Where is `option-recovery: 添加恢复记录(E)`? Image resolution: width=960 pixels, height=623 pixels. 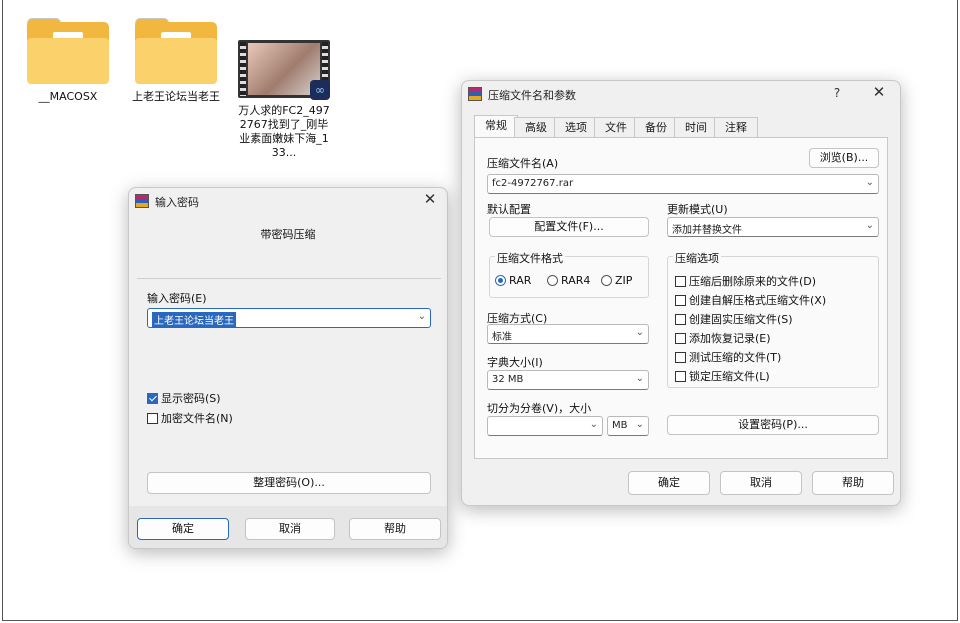
option-recovery: 添加恢复记录(E) is located at coordinates (723, 338).